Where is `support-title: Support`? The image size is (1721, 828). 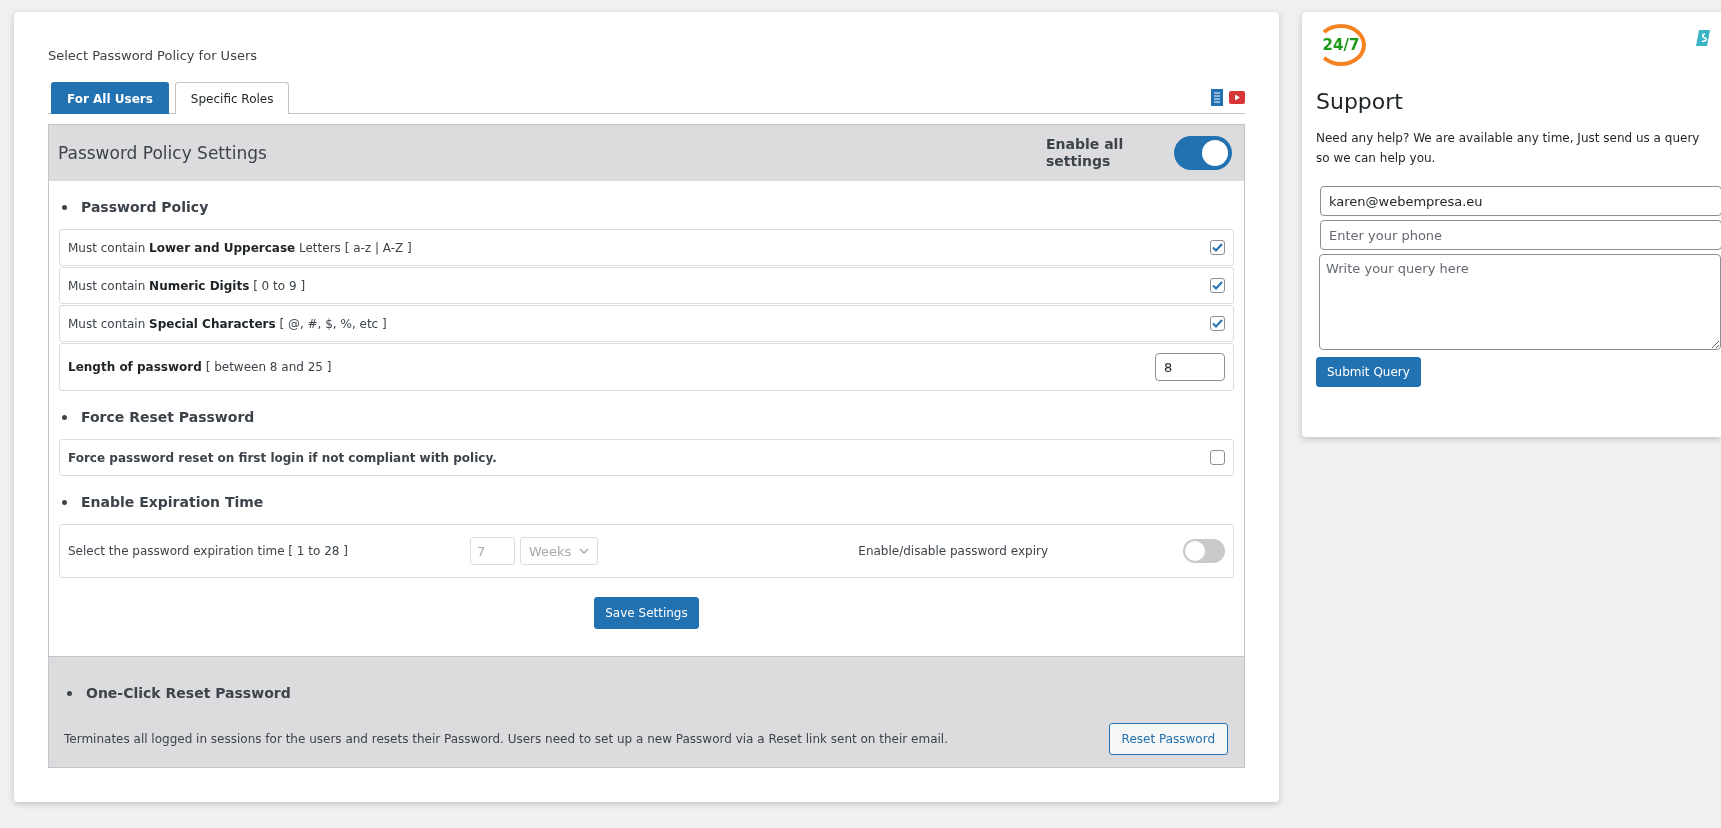
support-title: Support is located at coordinates (1360, 101).